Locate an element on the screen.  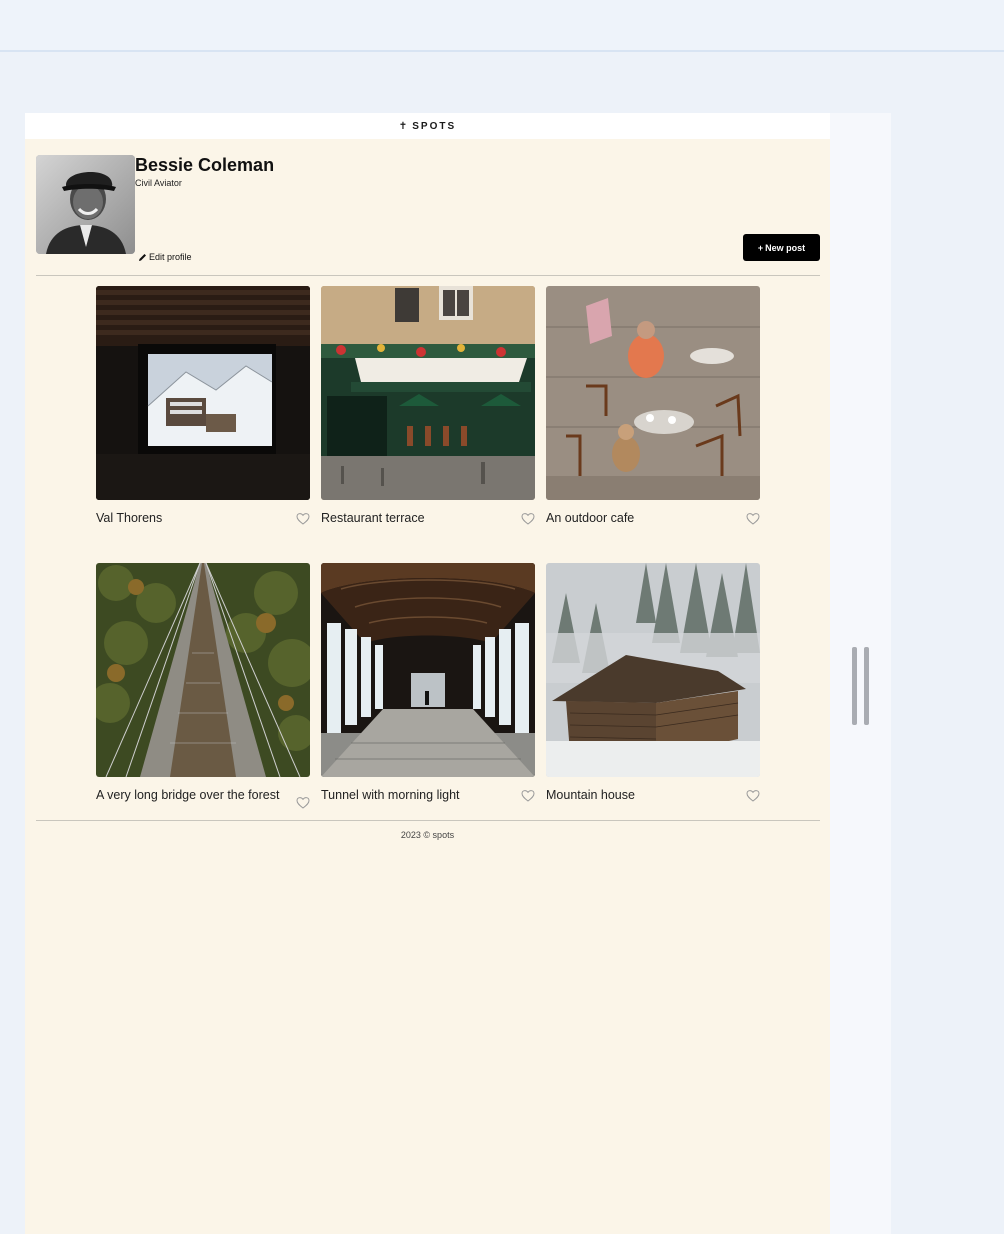
card: Mountain house is located at coordinates (653, 686).